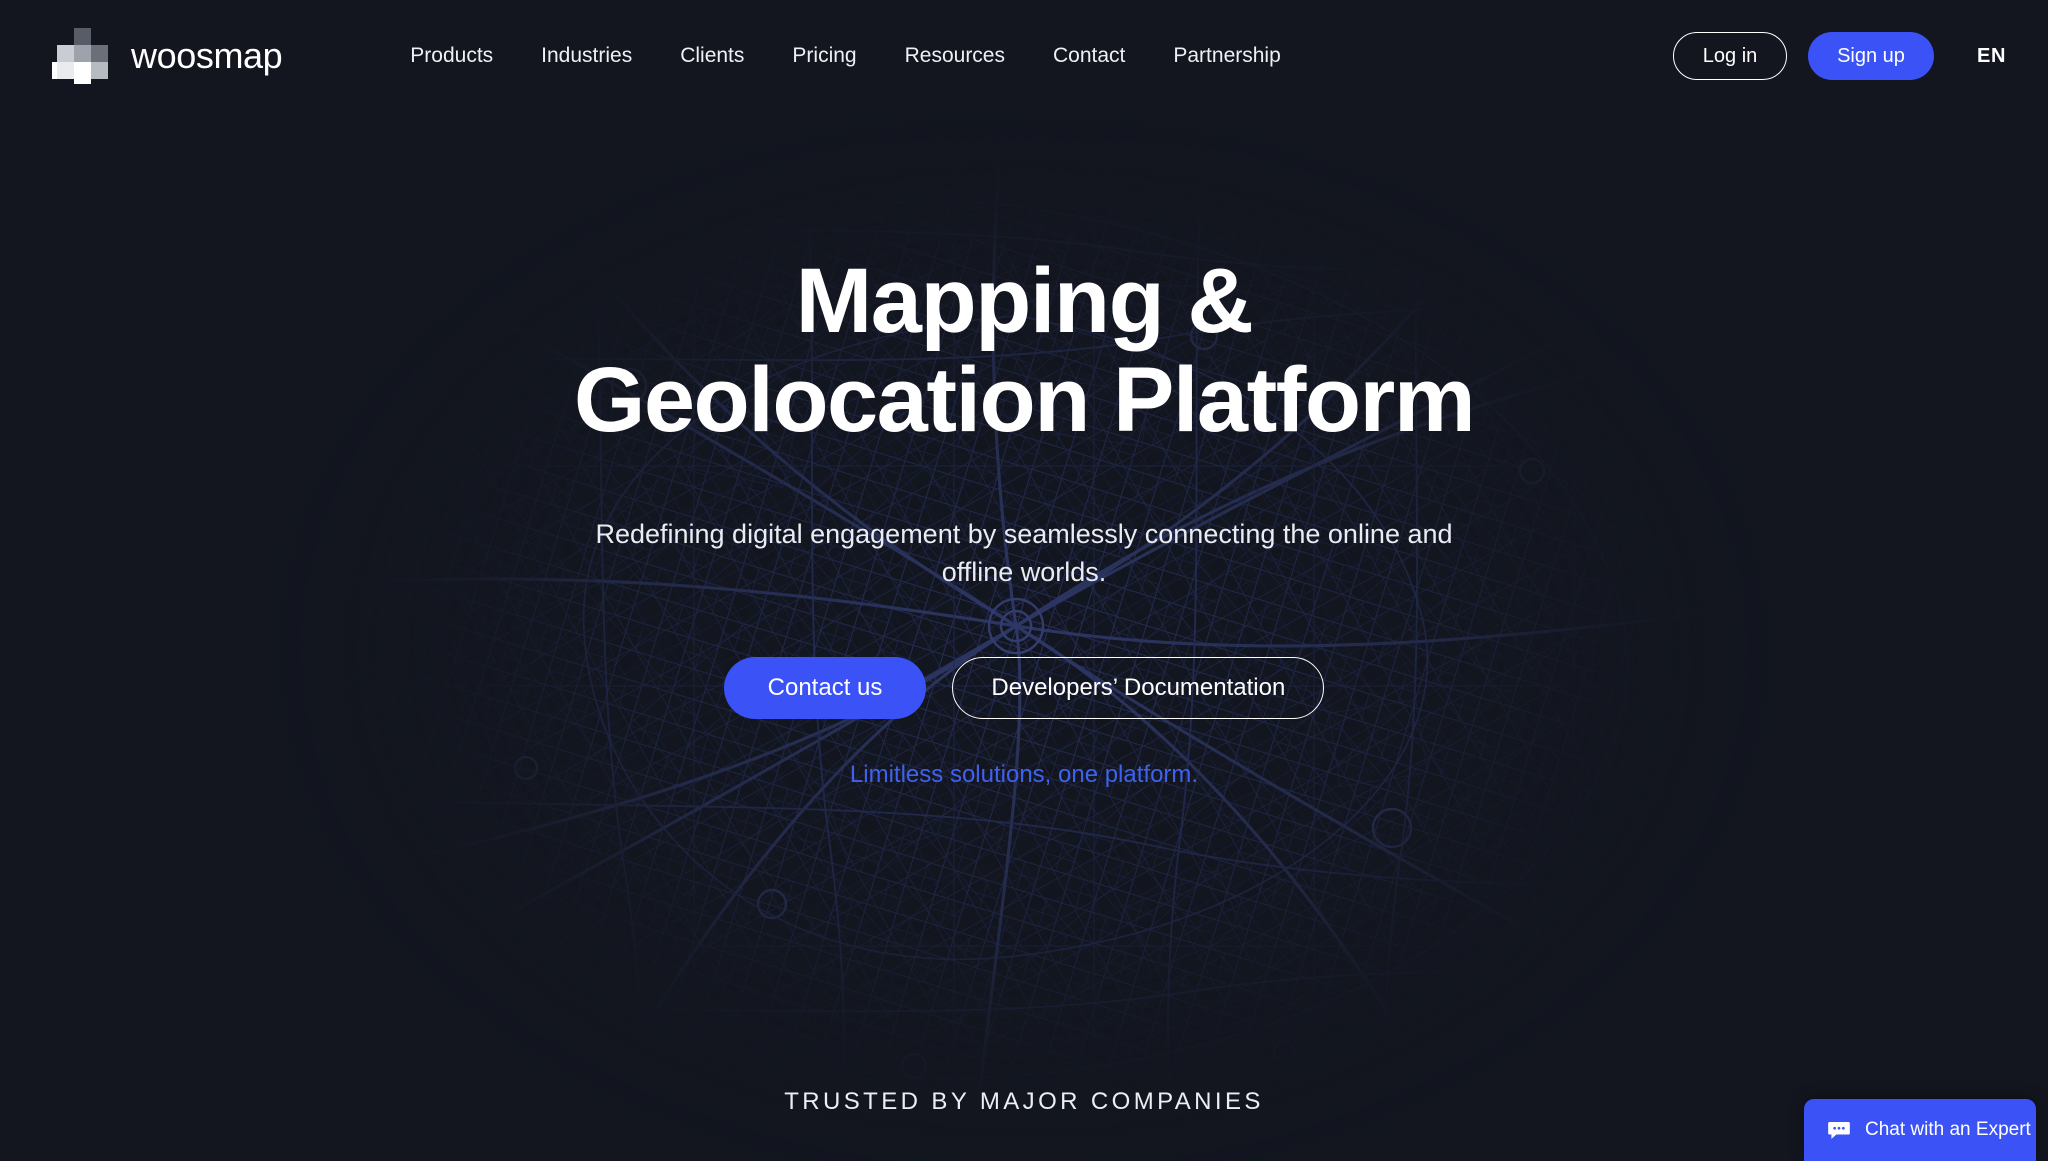  Describe the element at coordinates (586, 56) in the screenshot. I see `nav-item-industries: Industries` at that location.